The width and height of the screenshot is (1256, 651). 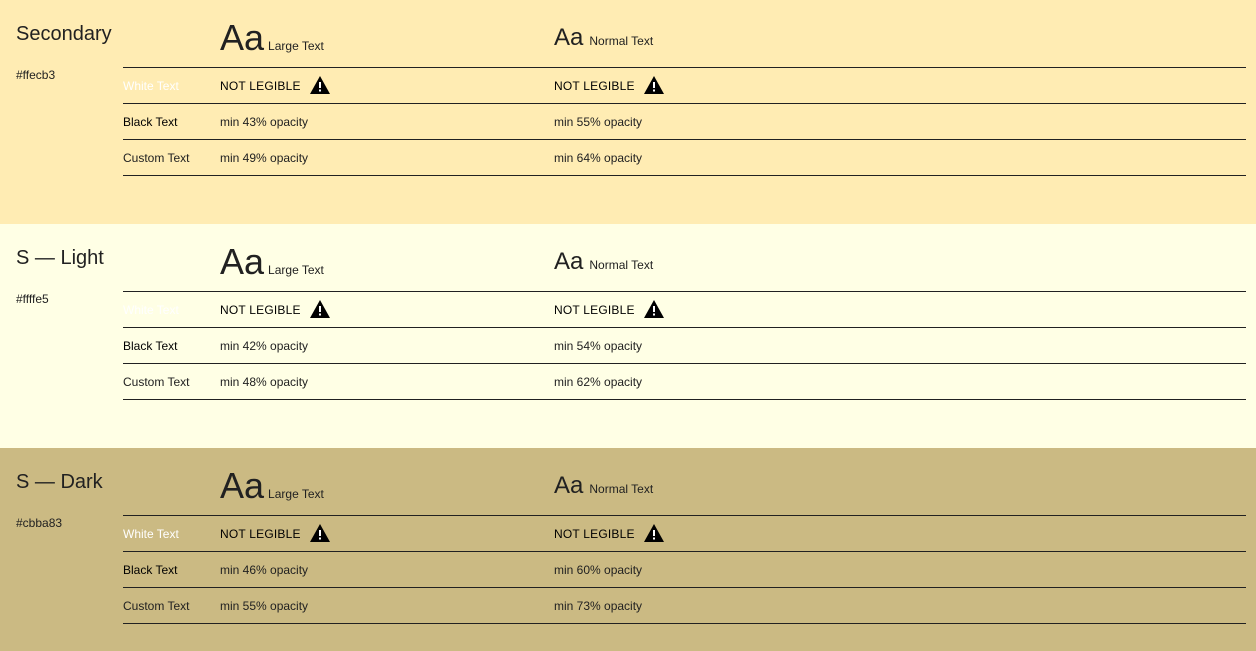 I want to click on large-text-value: min 48% opacity, so click(x=264, y=382).